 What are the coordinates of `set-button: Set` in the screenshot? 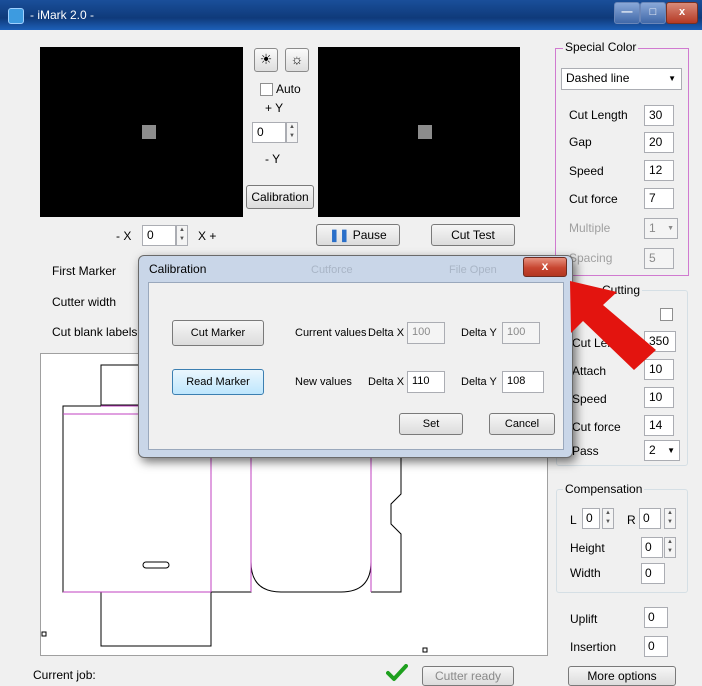 It's located at (431, 424).